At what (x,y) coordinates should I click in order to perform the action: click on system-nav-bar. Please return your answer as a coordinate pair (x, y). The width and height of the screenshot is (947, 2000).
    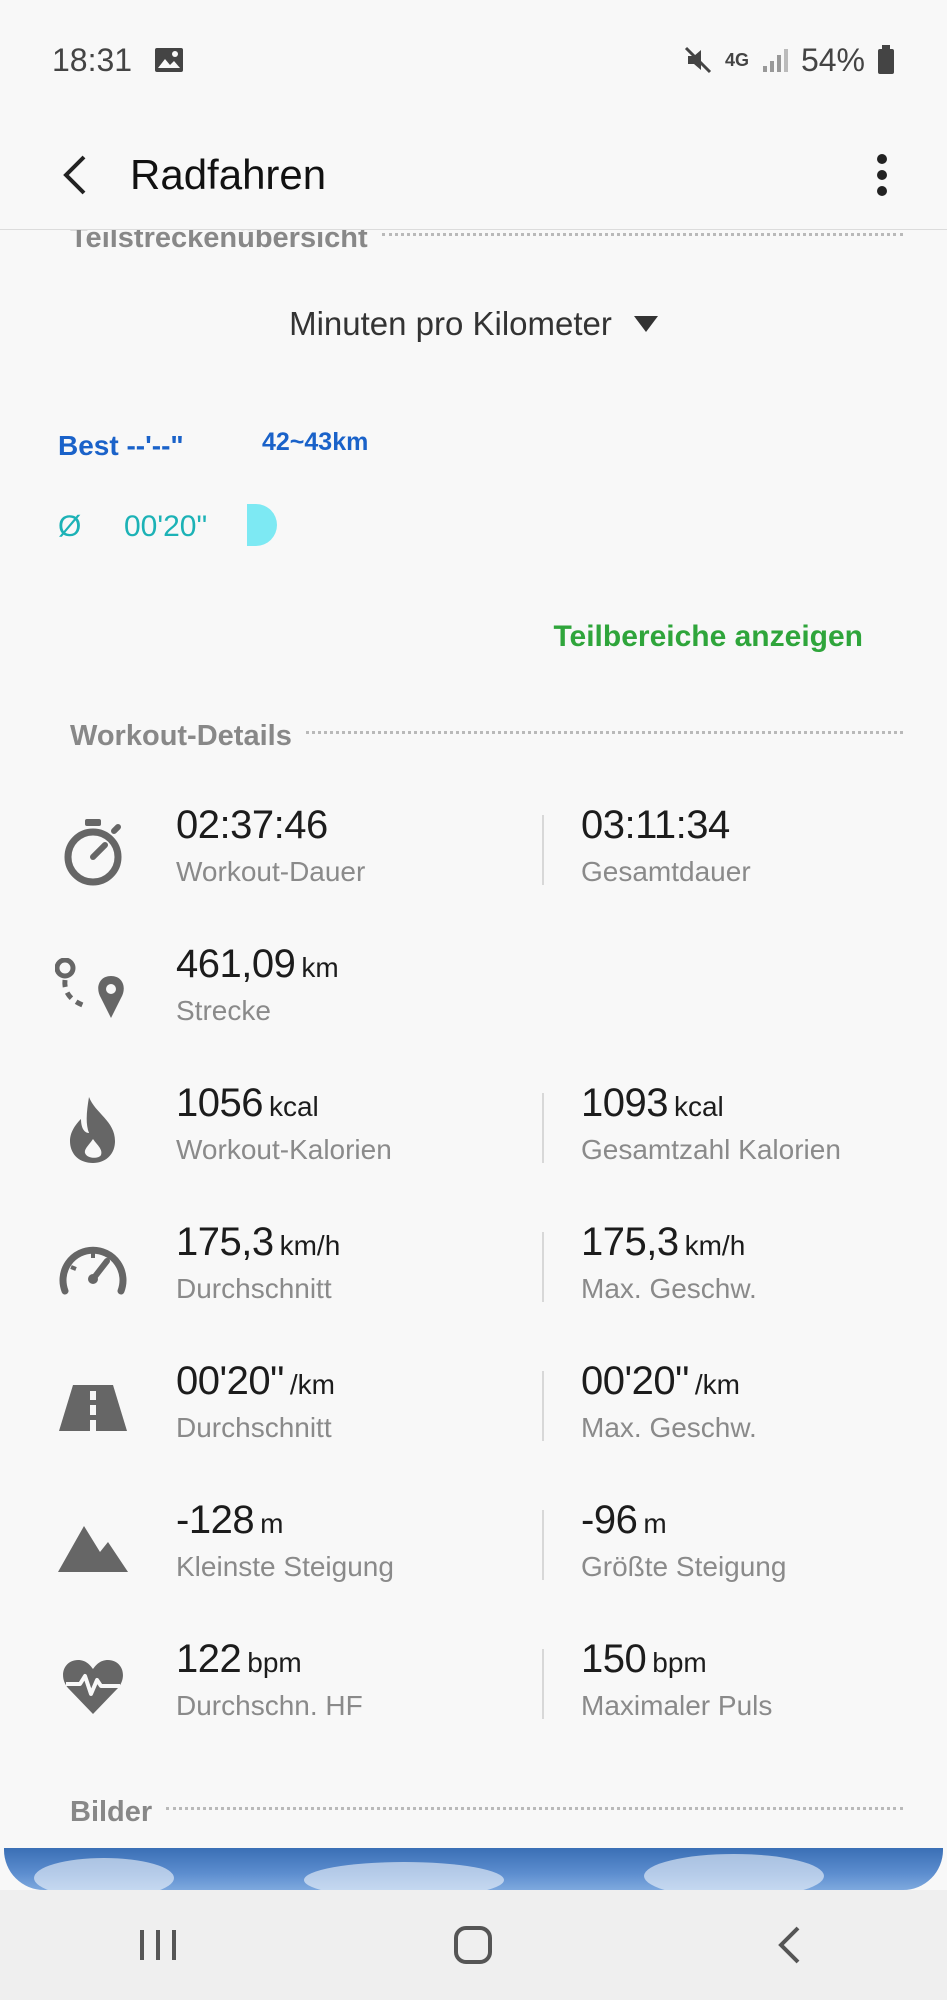
    Looking at the image, I should click on (473, 1945).